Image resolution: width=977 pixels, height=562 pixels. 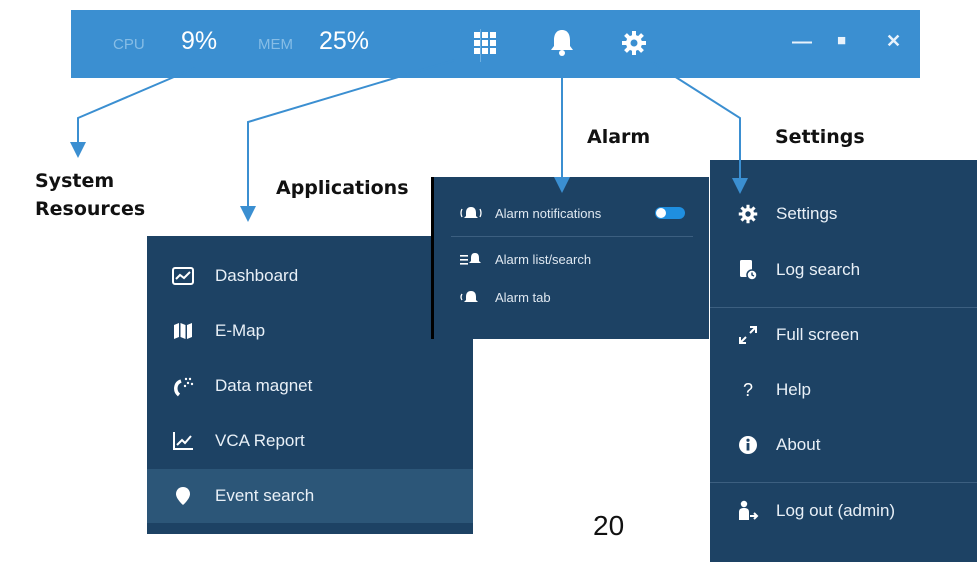 I want to click on arrow-system-resources, so click(x=133, y=112).